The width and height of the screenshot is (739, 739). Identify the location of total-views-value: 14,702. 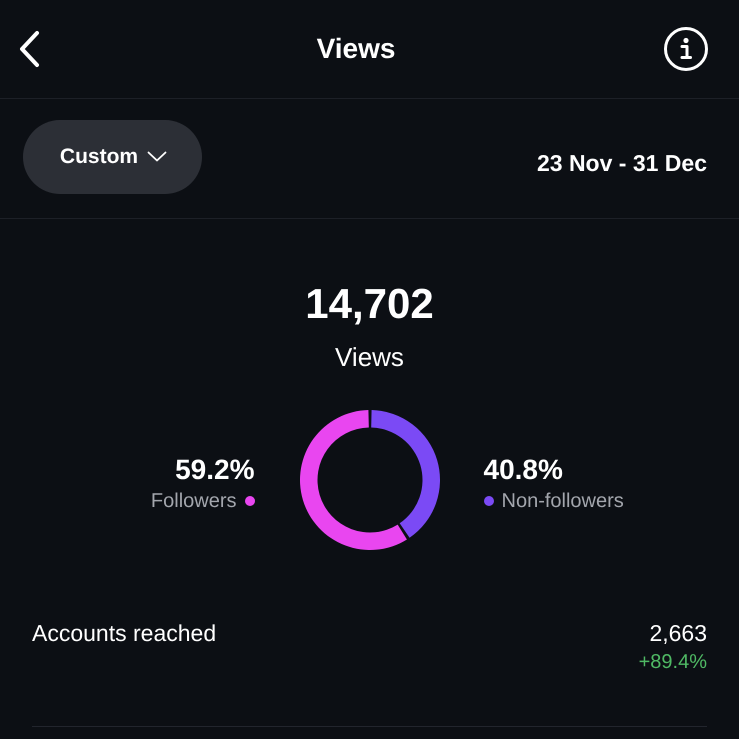
(369, 304).